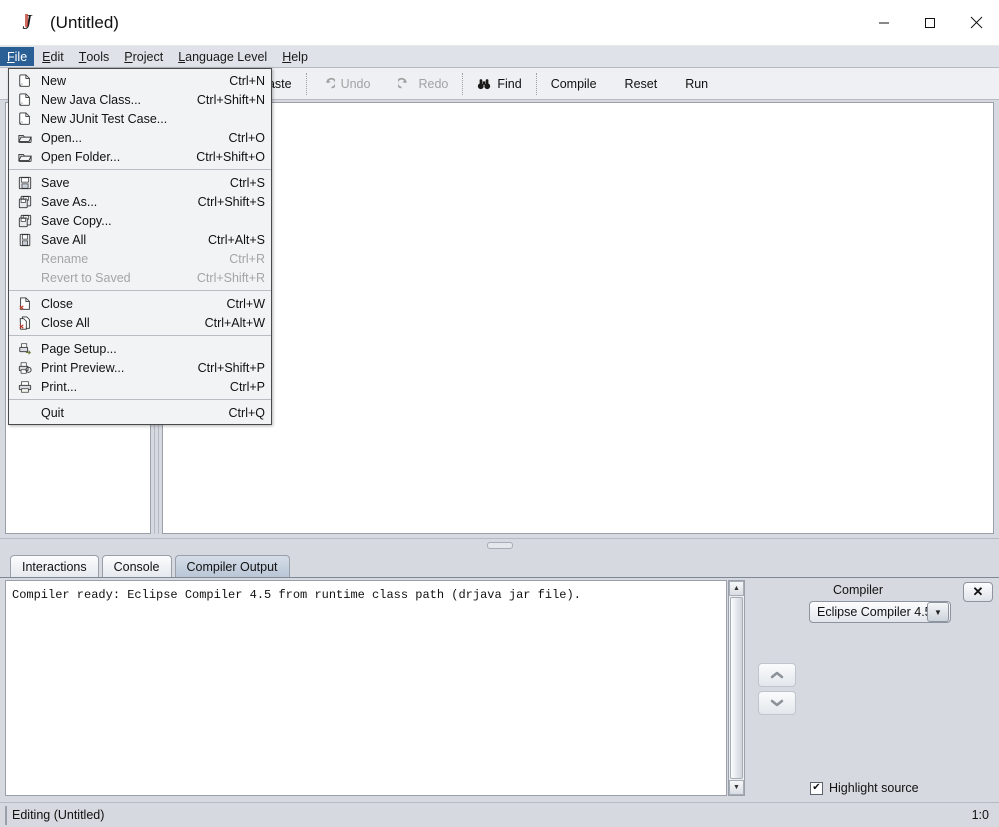 The image size is (999, 827). Describe the element at coordinates (65, 322) in the screenshot. I see `menu-item-label: Close All` at that location.